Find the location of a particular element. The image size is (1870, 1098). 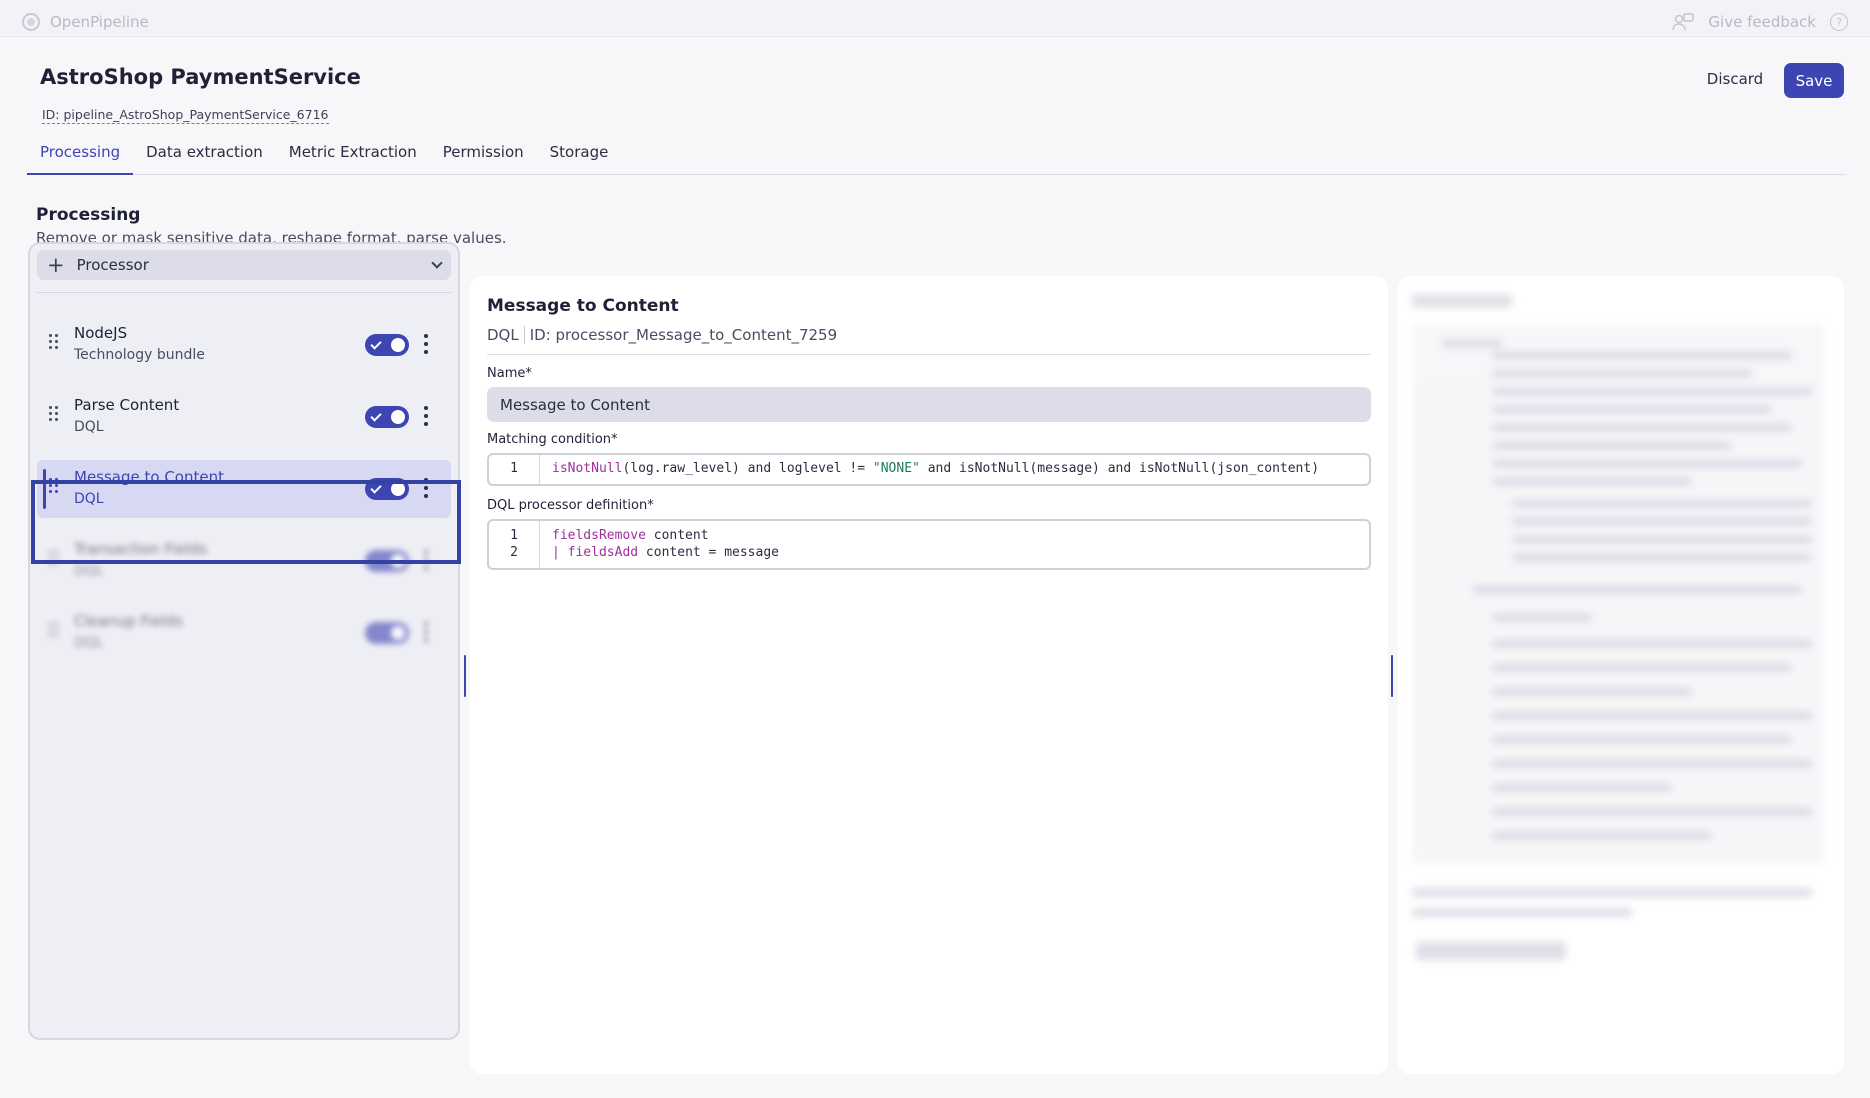

name-input is located at coordinates (929, 404).